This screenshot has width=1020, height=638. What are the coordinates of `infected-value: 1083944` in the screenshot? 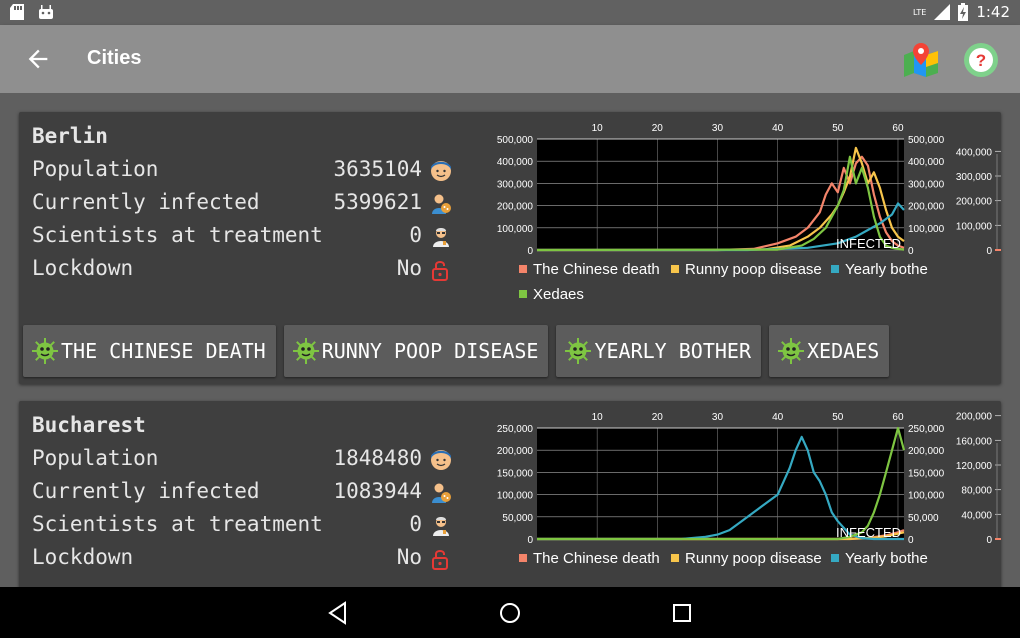 It's located at (377, 491).